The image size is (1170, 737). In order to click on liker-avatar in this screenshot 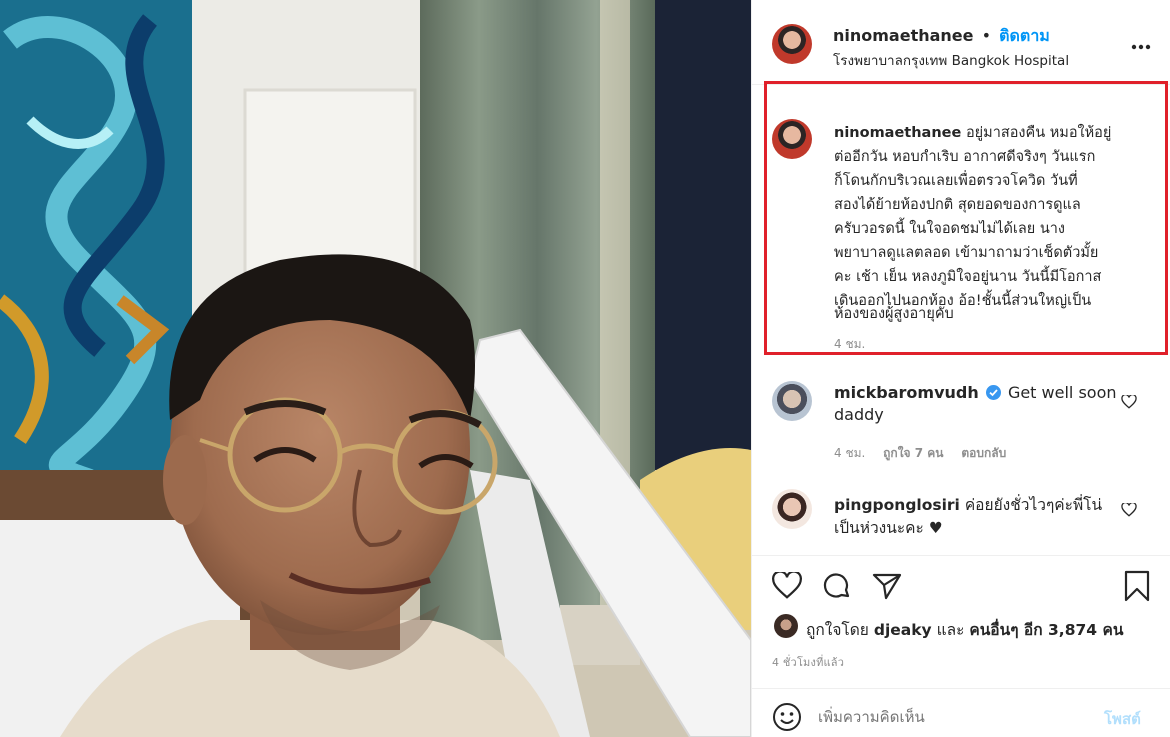, I will do `click(786, 626)`.